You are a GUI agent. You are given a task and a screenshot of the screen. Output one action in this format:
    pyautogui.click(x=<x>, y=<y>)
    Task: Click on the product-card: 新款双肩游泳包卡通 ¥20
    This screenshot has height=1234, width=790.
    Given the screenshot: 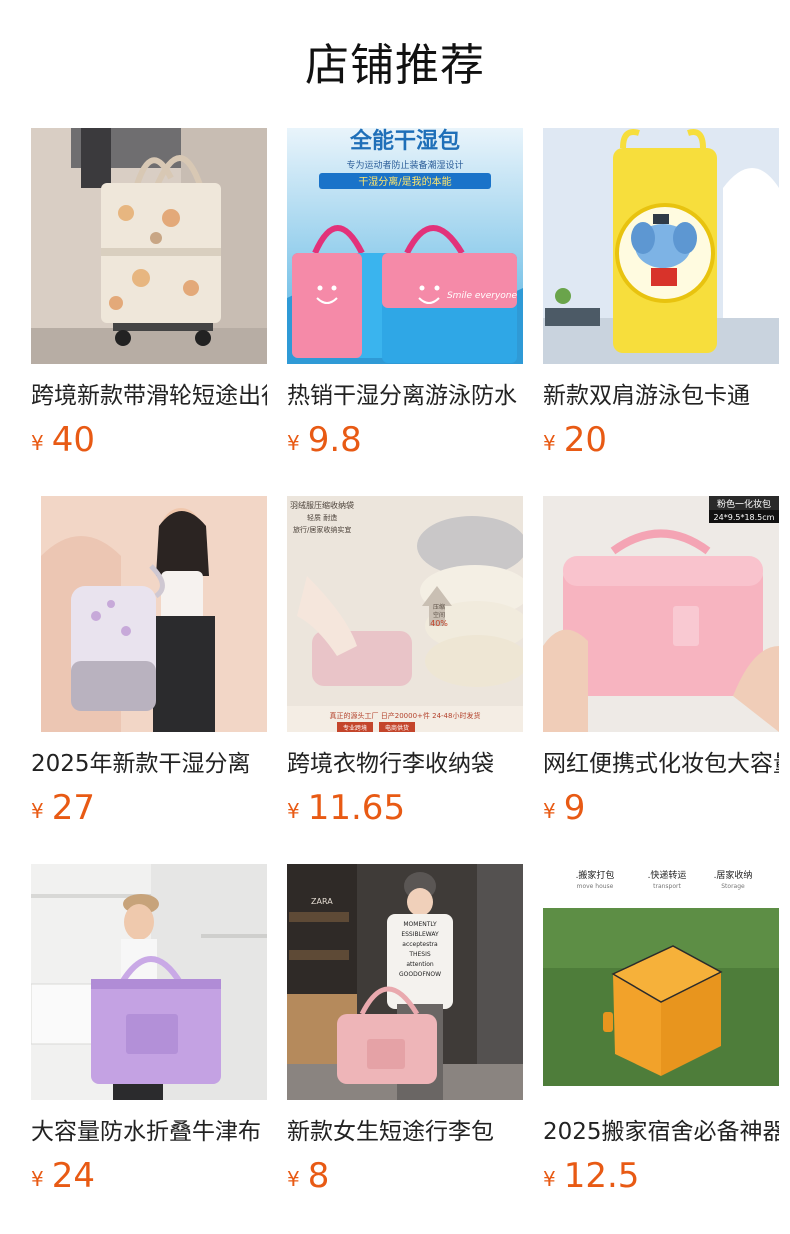 What is the action you would take?
    pyautogui.click(x=661, y=310)
    